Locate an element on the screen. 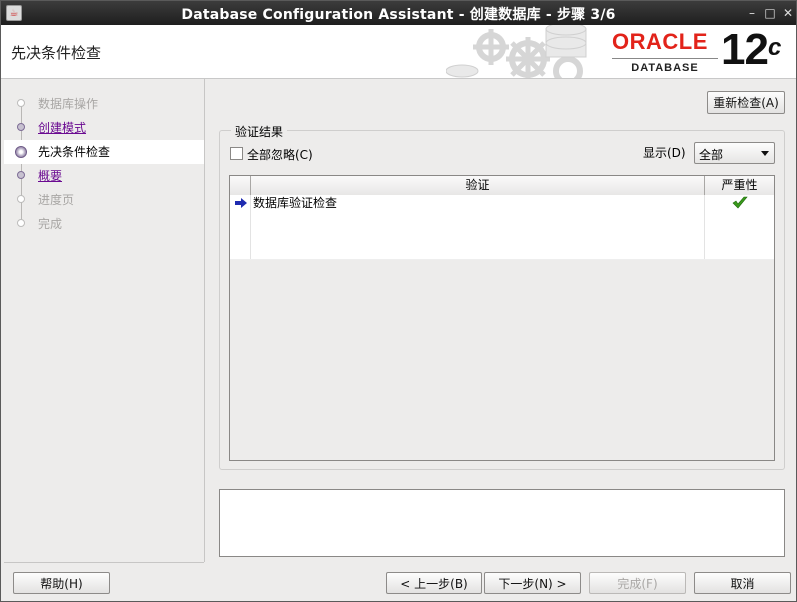  oracle-product-text: DATABASE is located at coordinates (665, 66).